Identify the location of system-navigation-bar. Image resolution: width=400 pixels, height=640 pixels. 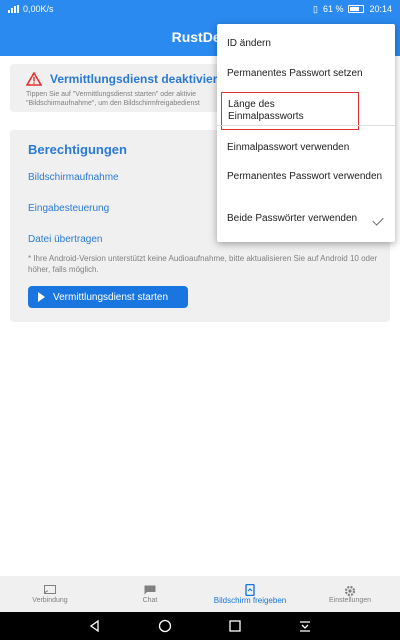
(200, 626).